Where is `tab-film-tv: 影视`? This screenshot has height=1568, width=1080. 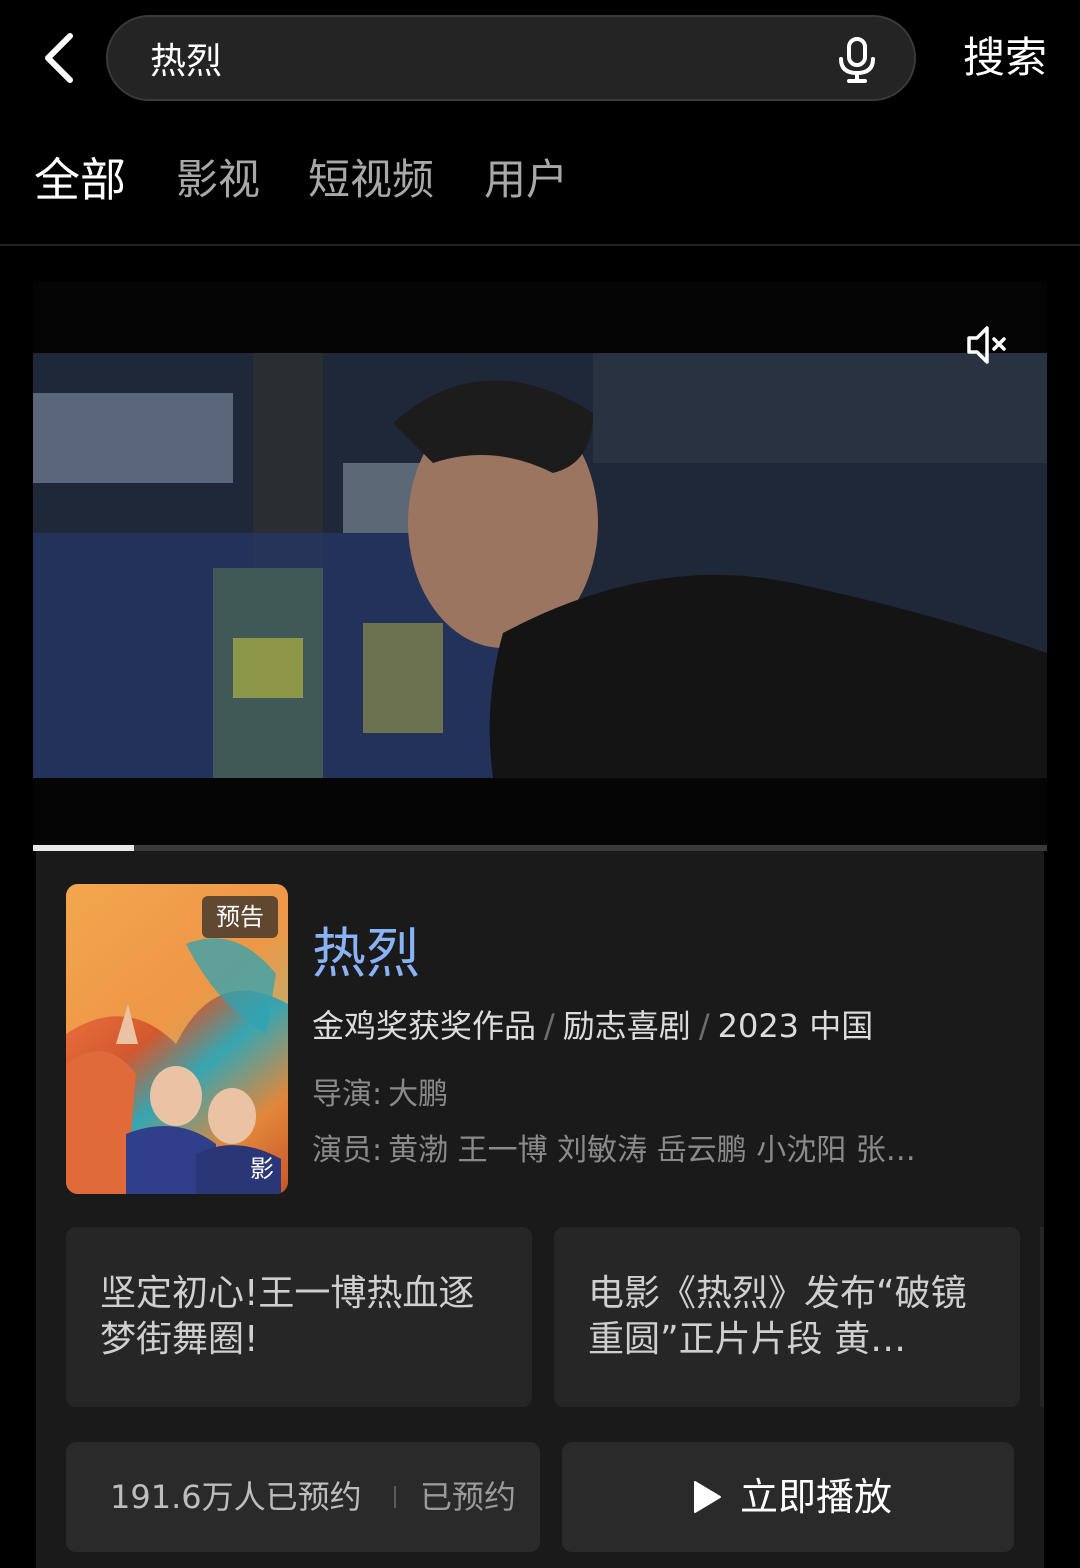 tab-film-tv: 影视 is located at coordinates (218, 180).